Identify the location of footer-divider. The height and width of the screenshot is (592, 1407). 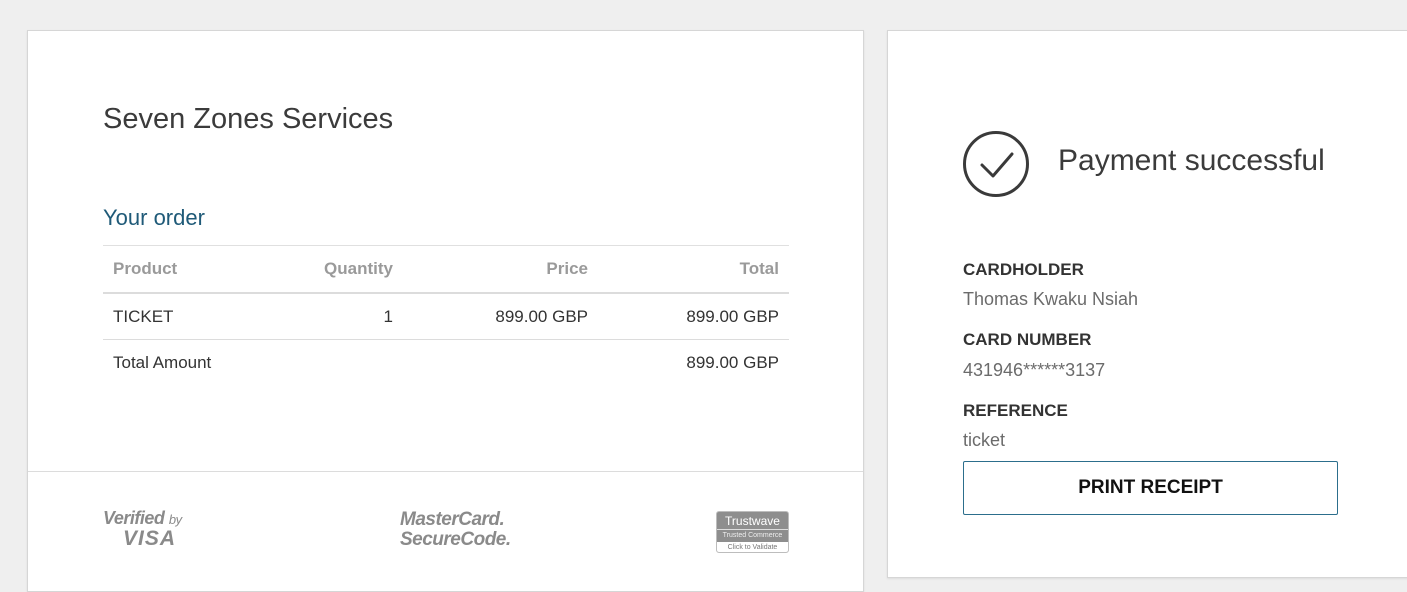
(445, 471).